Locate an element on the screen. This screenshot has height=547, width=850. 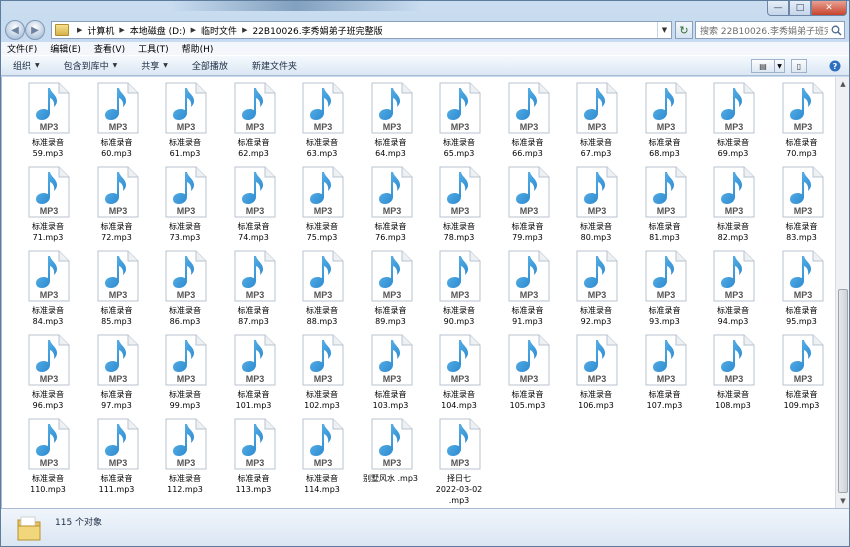
file-item: MP3 标准录音 107.mp3 is located at coordinates (665, 373).